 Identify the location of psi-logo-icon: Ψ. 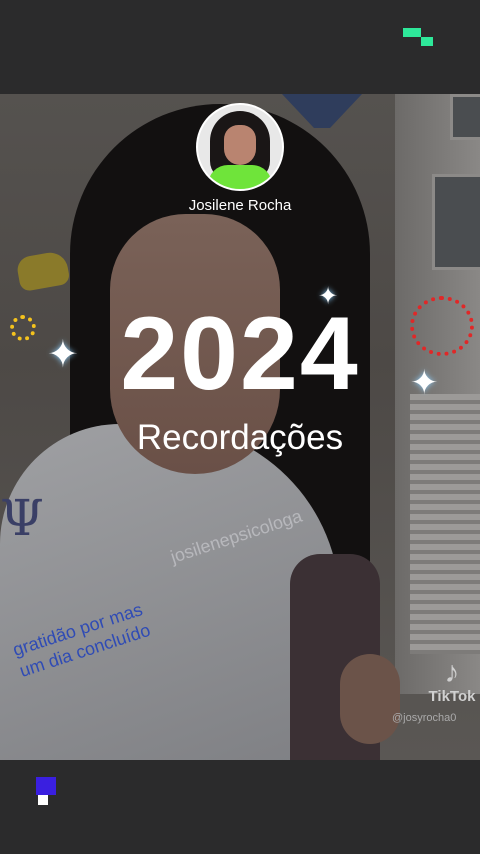
(22, 518).